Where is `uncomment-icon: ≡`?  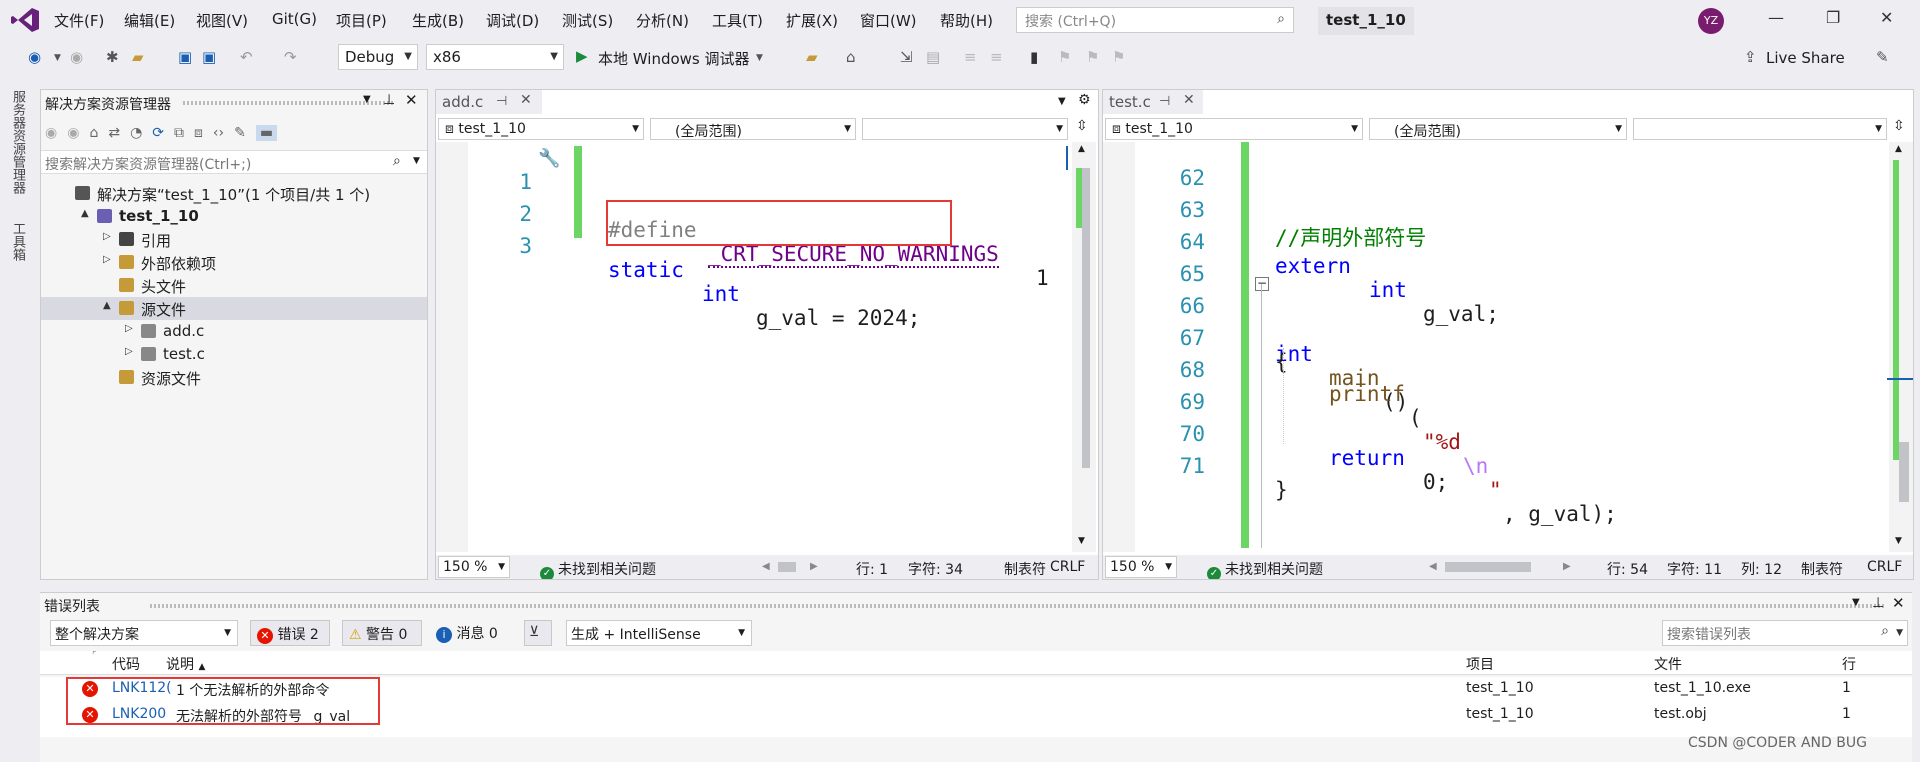
uncomment-icon: ≡ is located at coordinates (996, 57).